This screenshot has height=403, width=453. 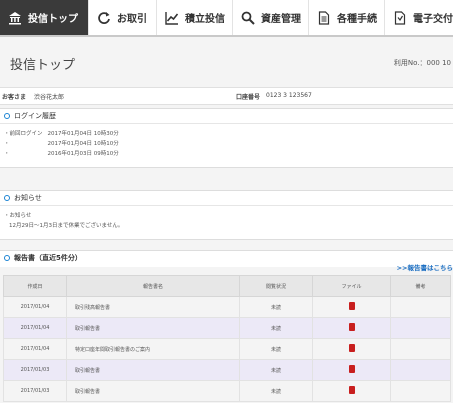 I want to click on tab-shisan: 資産管理, so click(x=271, y=17).